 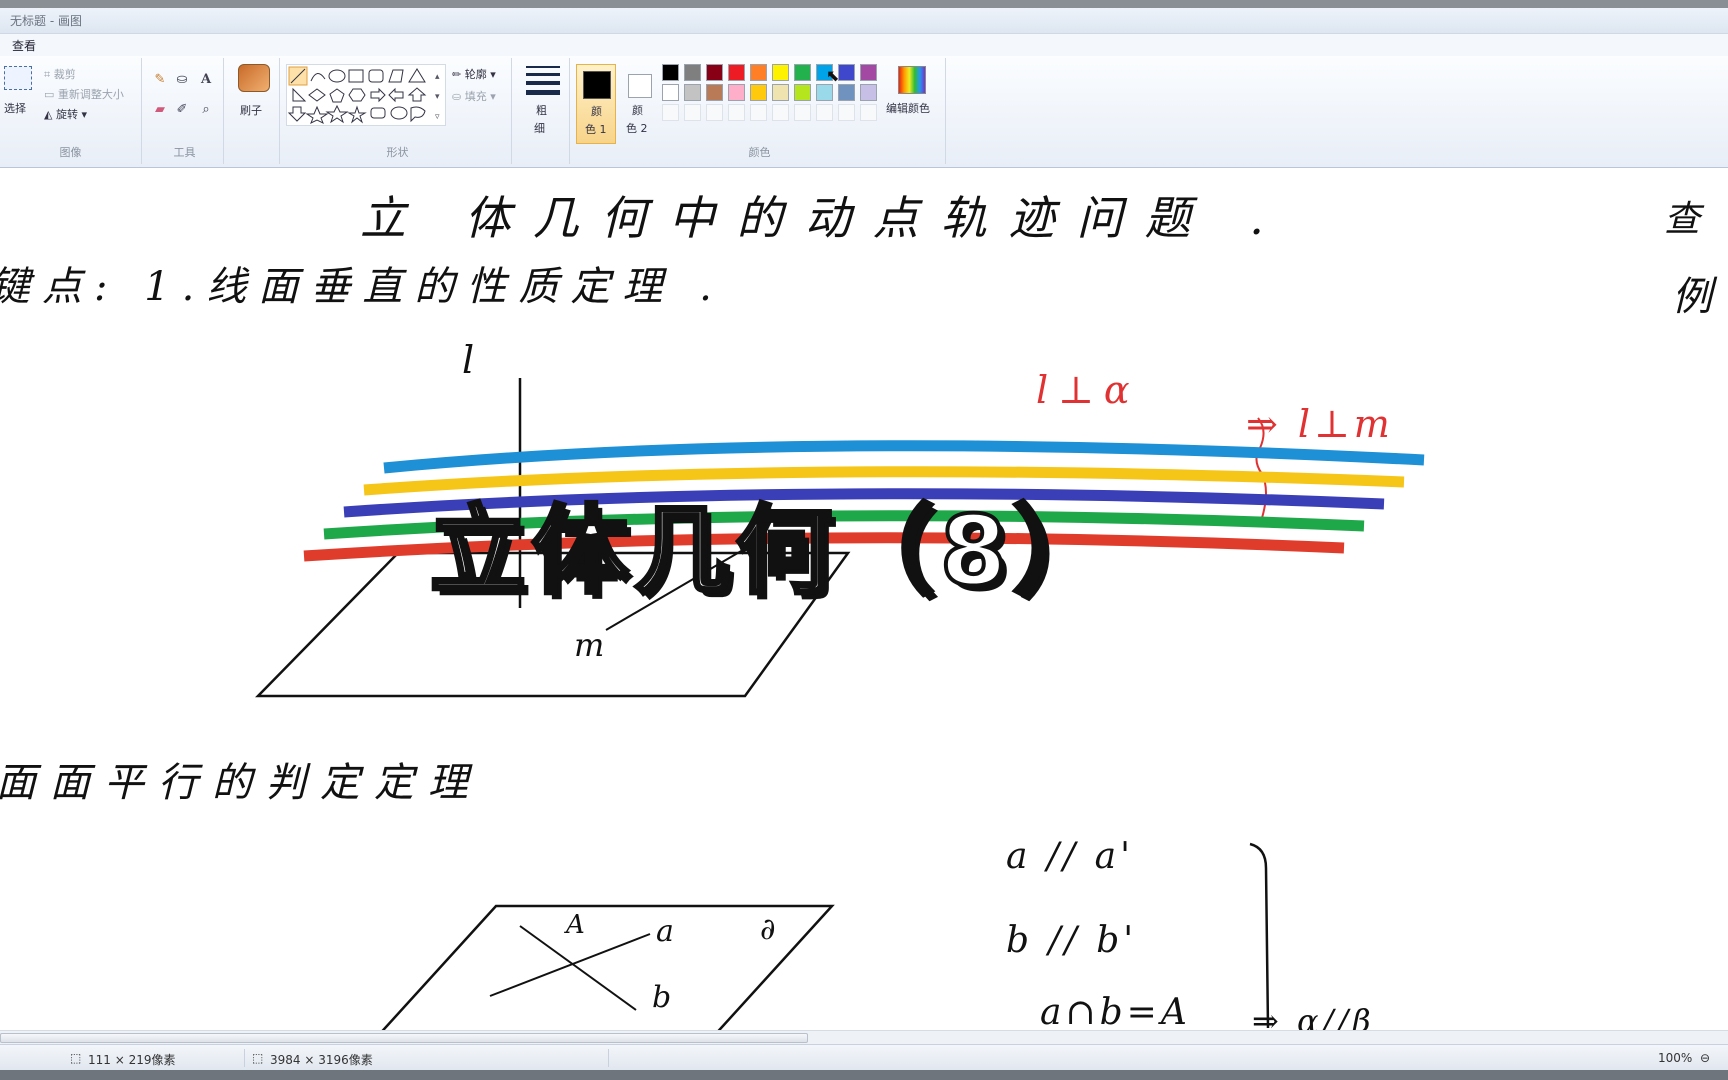 I want to click on crop-button: ⌗ 裁剪, so click(x=60, y=74).